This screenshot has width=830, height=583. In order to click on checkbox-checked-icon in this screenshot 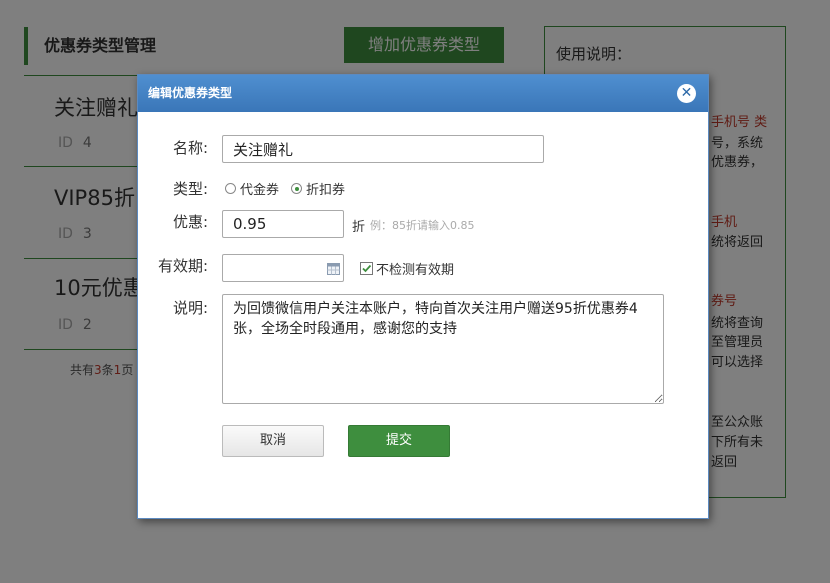, I will do `click(366, 268)`.